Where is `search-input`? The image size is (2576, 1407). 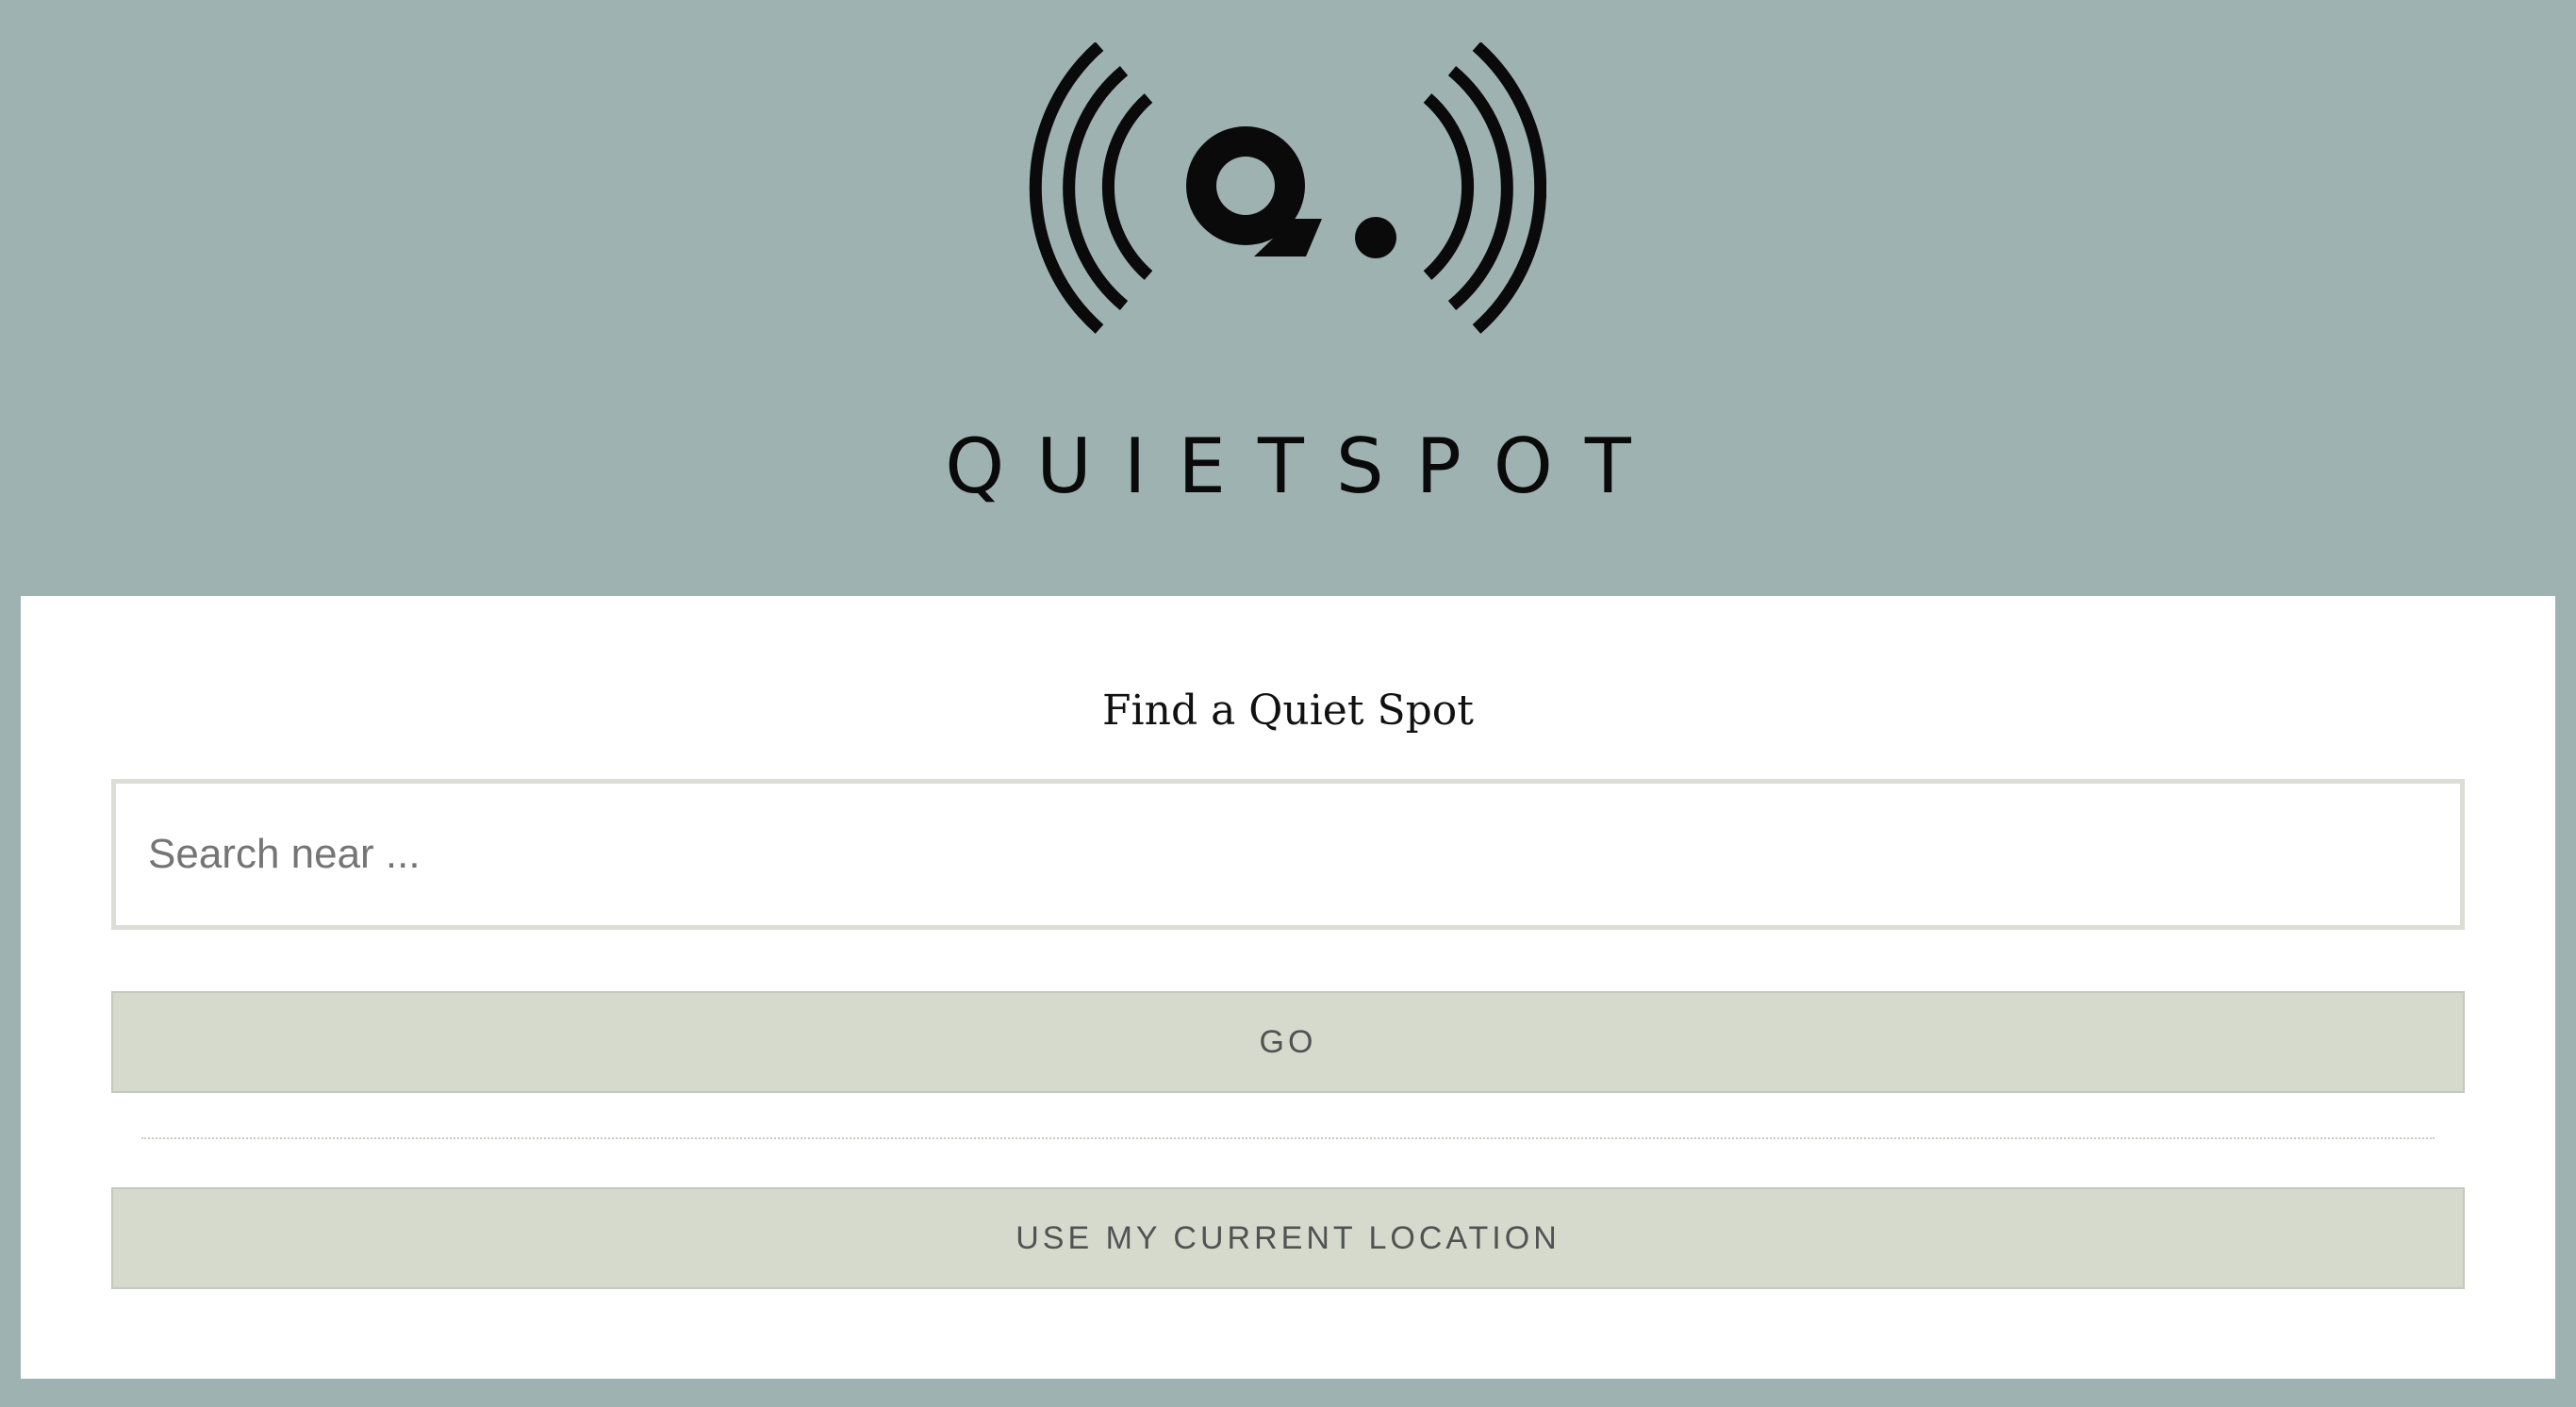 search-input is located at coordinates (1288, 854).